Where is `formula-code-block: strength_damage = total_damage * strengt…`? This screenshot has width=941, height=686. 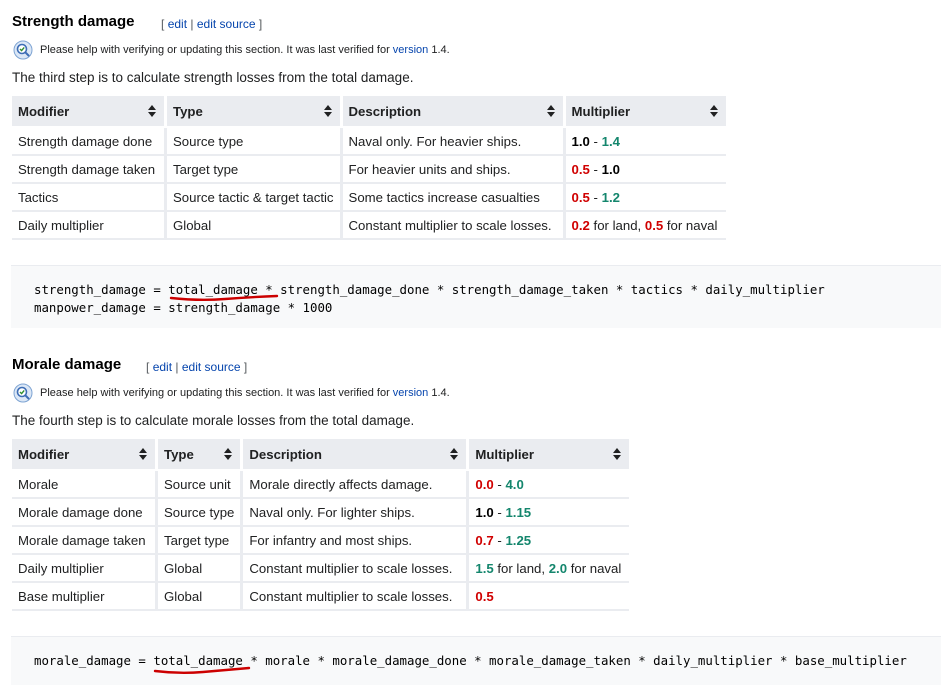 formula-code-block: strength_damage = total_damage * strengt… is located at coordinates (476, 296).